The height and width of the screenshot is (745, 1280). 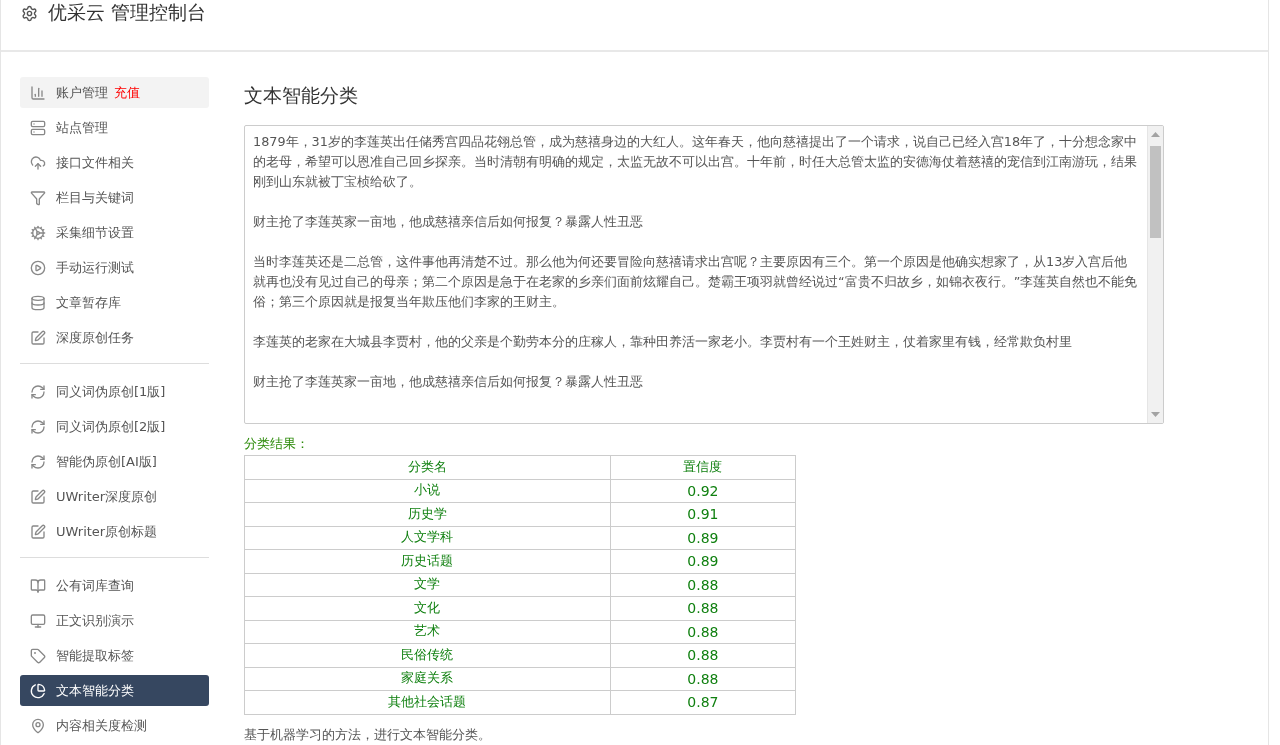 What do you see at coordinates (427, 514) in the screenshot?
I see `table-cell: 历史学` at bounding box center [427, 514].